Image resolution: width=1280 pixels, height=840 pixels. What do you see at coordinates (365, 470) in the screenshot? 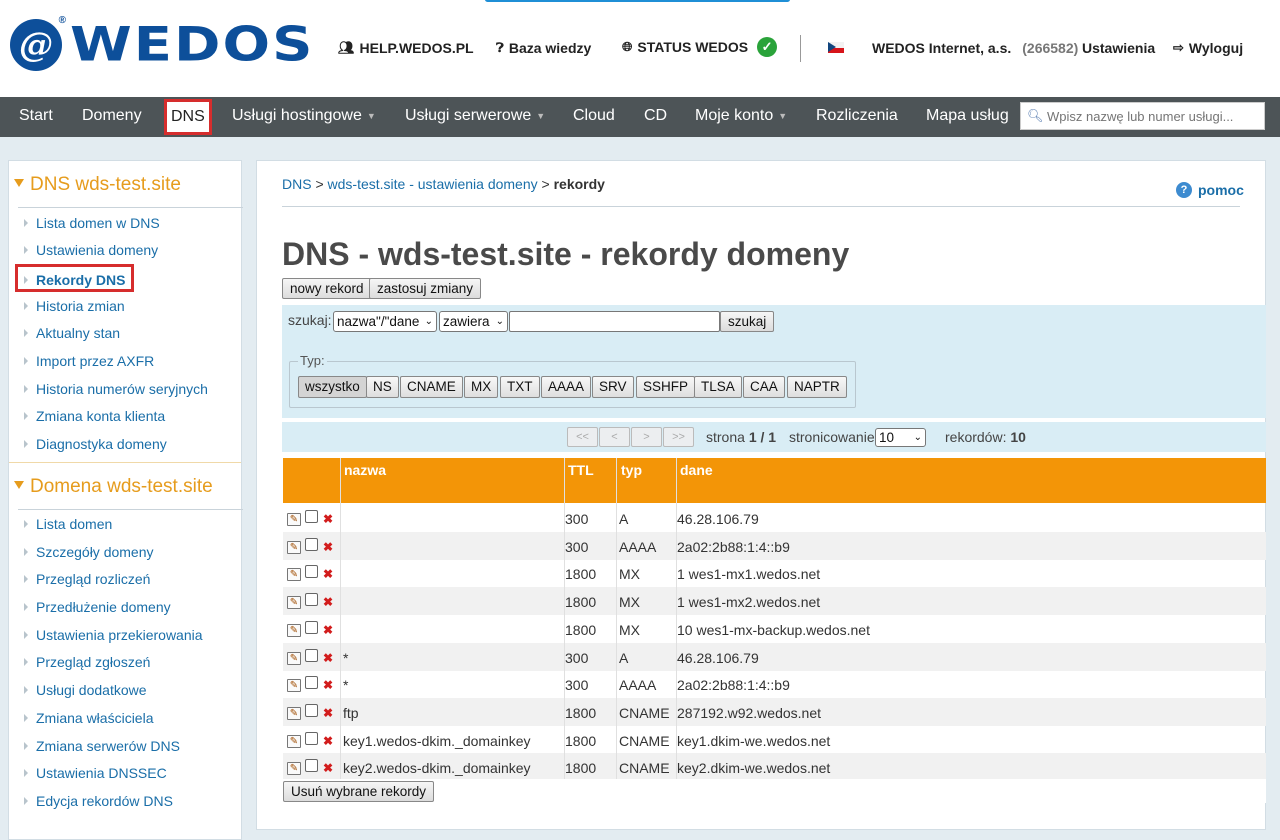
I see `column-header-name: nazwa` at bounding box center [365, 470].